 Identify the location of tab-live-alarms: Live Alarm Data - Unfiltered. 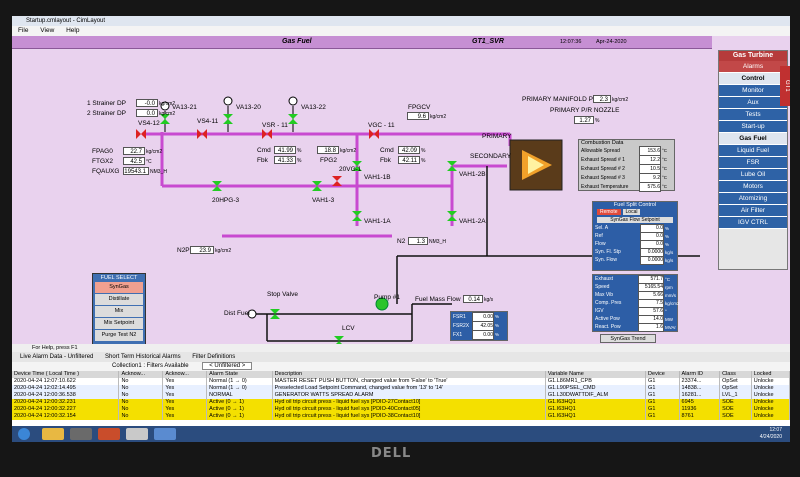
(56, 357).